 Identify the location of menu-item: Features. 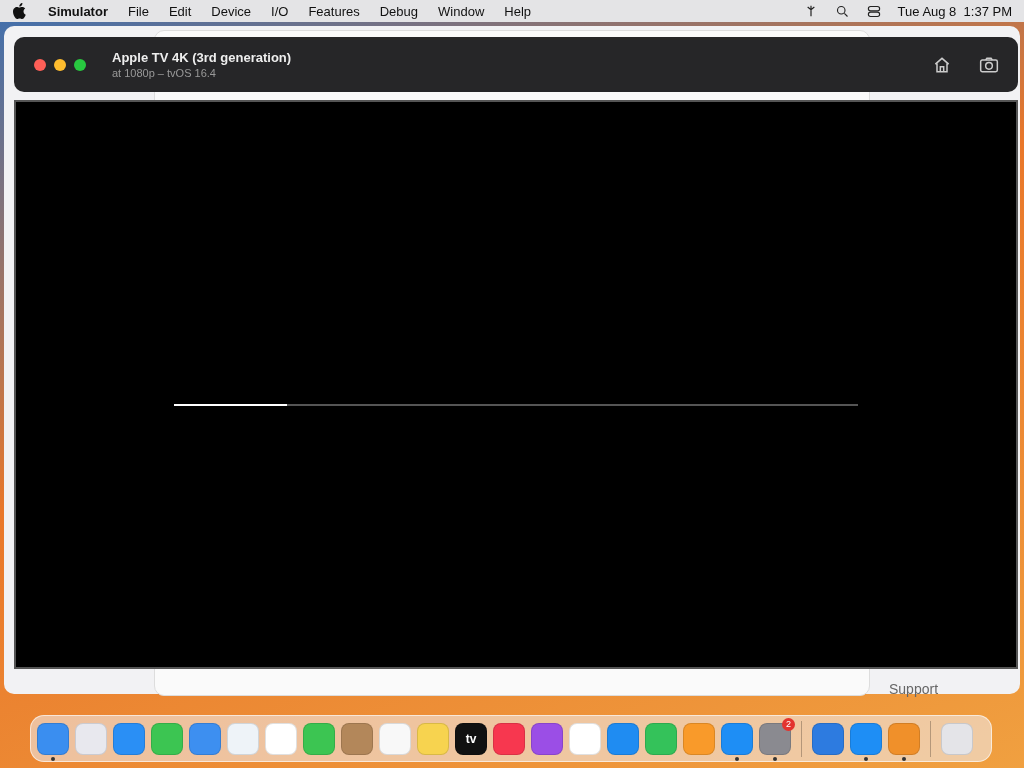
(334, 11).